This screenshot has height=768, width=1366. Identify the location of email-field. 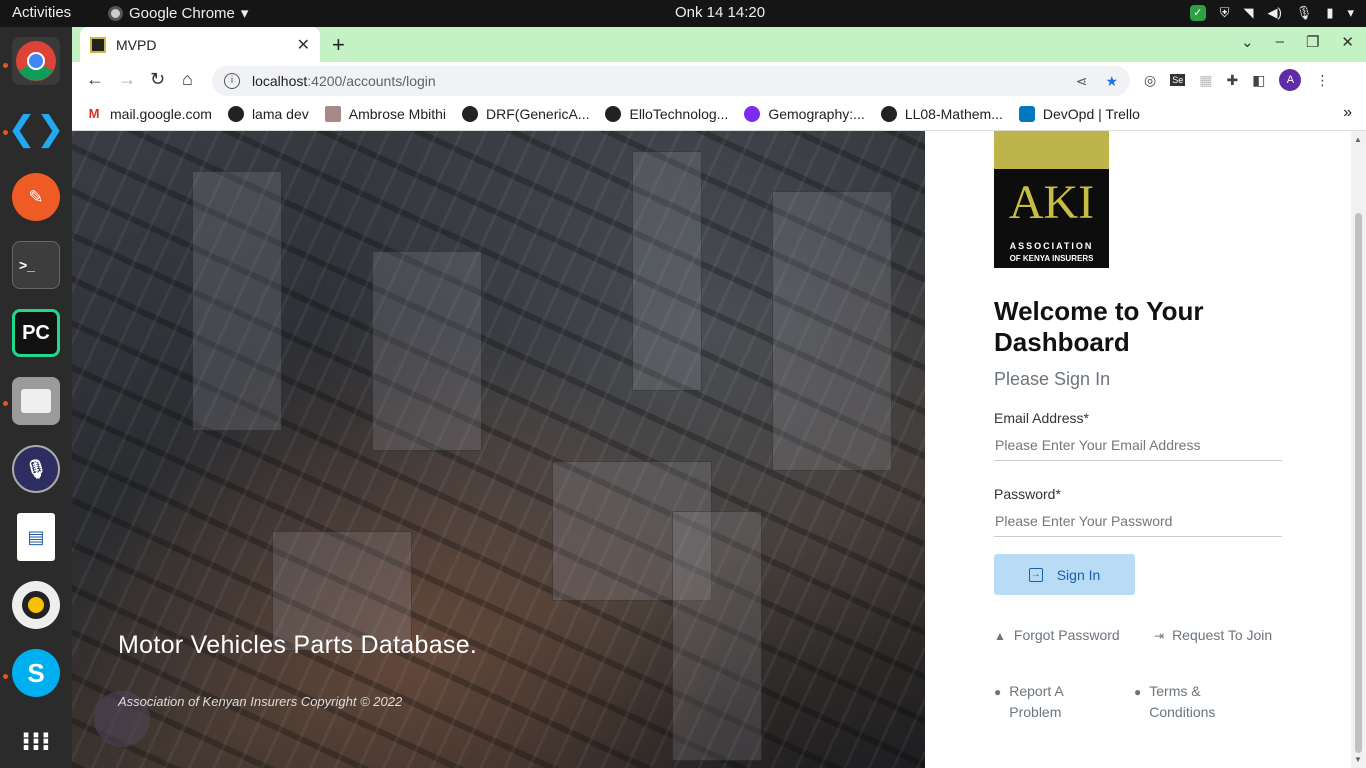
(1138, 445).